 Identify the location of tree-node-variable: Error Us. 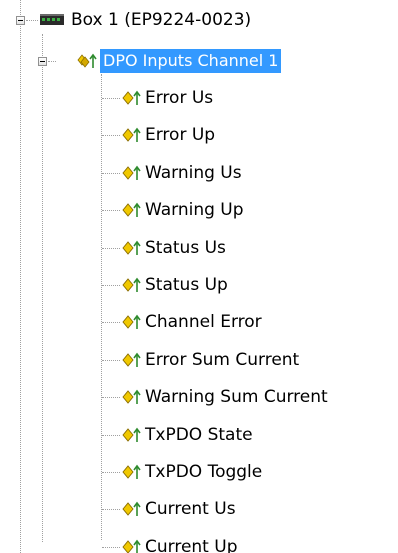
(168, 98).